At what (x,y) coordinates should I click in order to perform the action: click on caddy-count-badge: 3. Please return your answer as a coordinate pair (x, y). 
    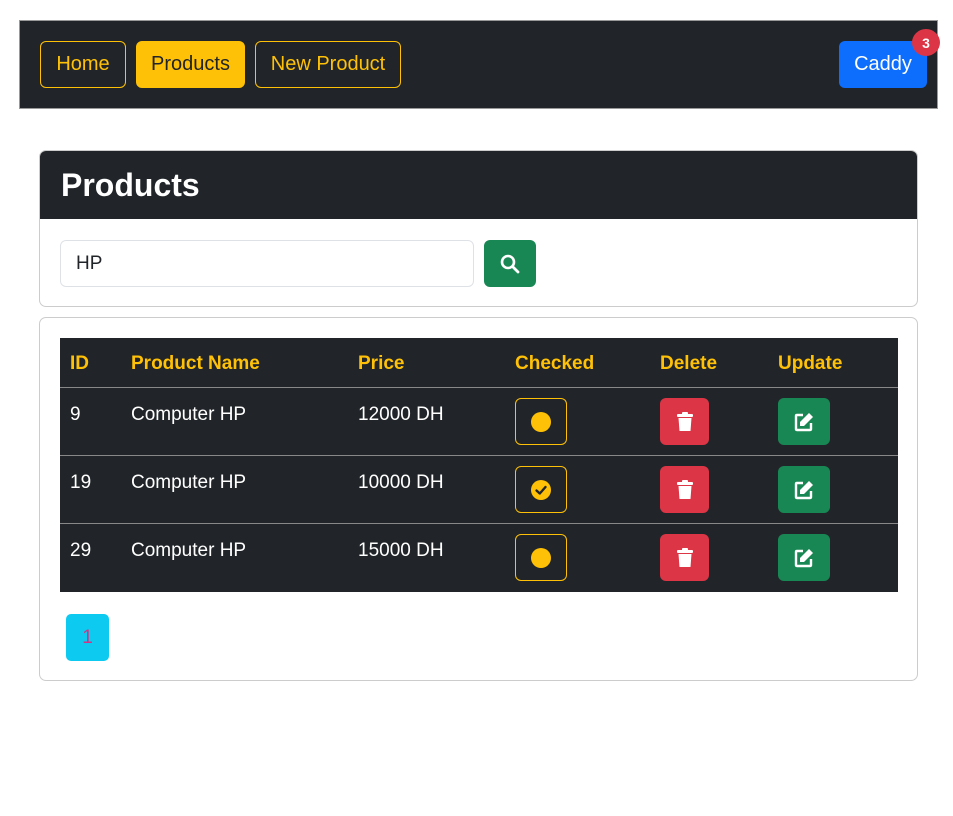
    Looking at the image, I should click on (926, 42).